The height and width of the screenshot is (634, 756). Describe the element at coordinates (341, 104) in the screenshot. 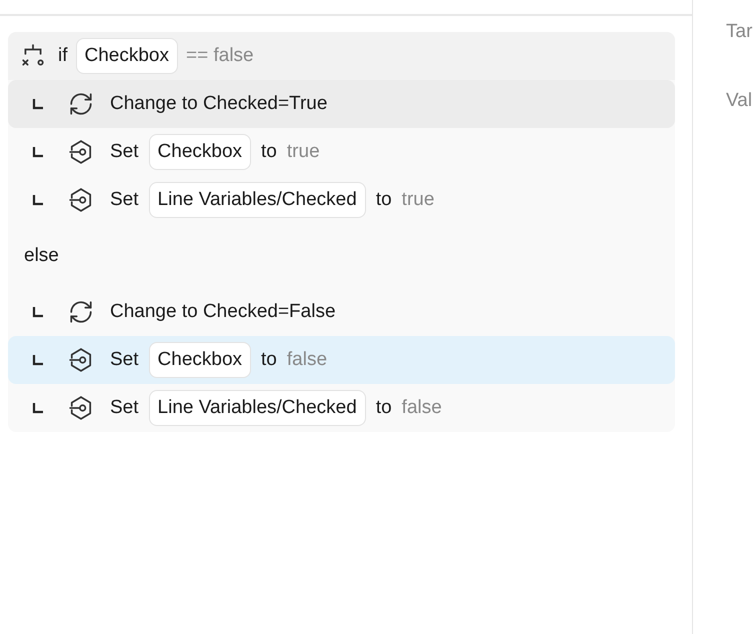

I see `action-row: Change to Checked=True` at that location.